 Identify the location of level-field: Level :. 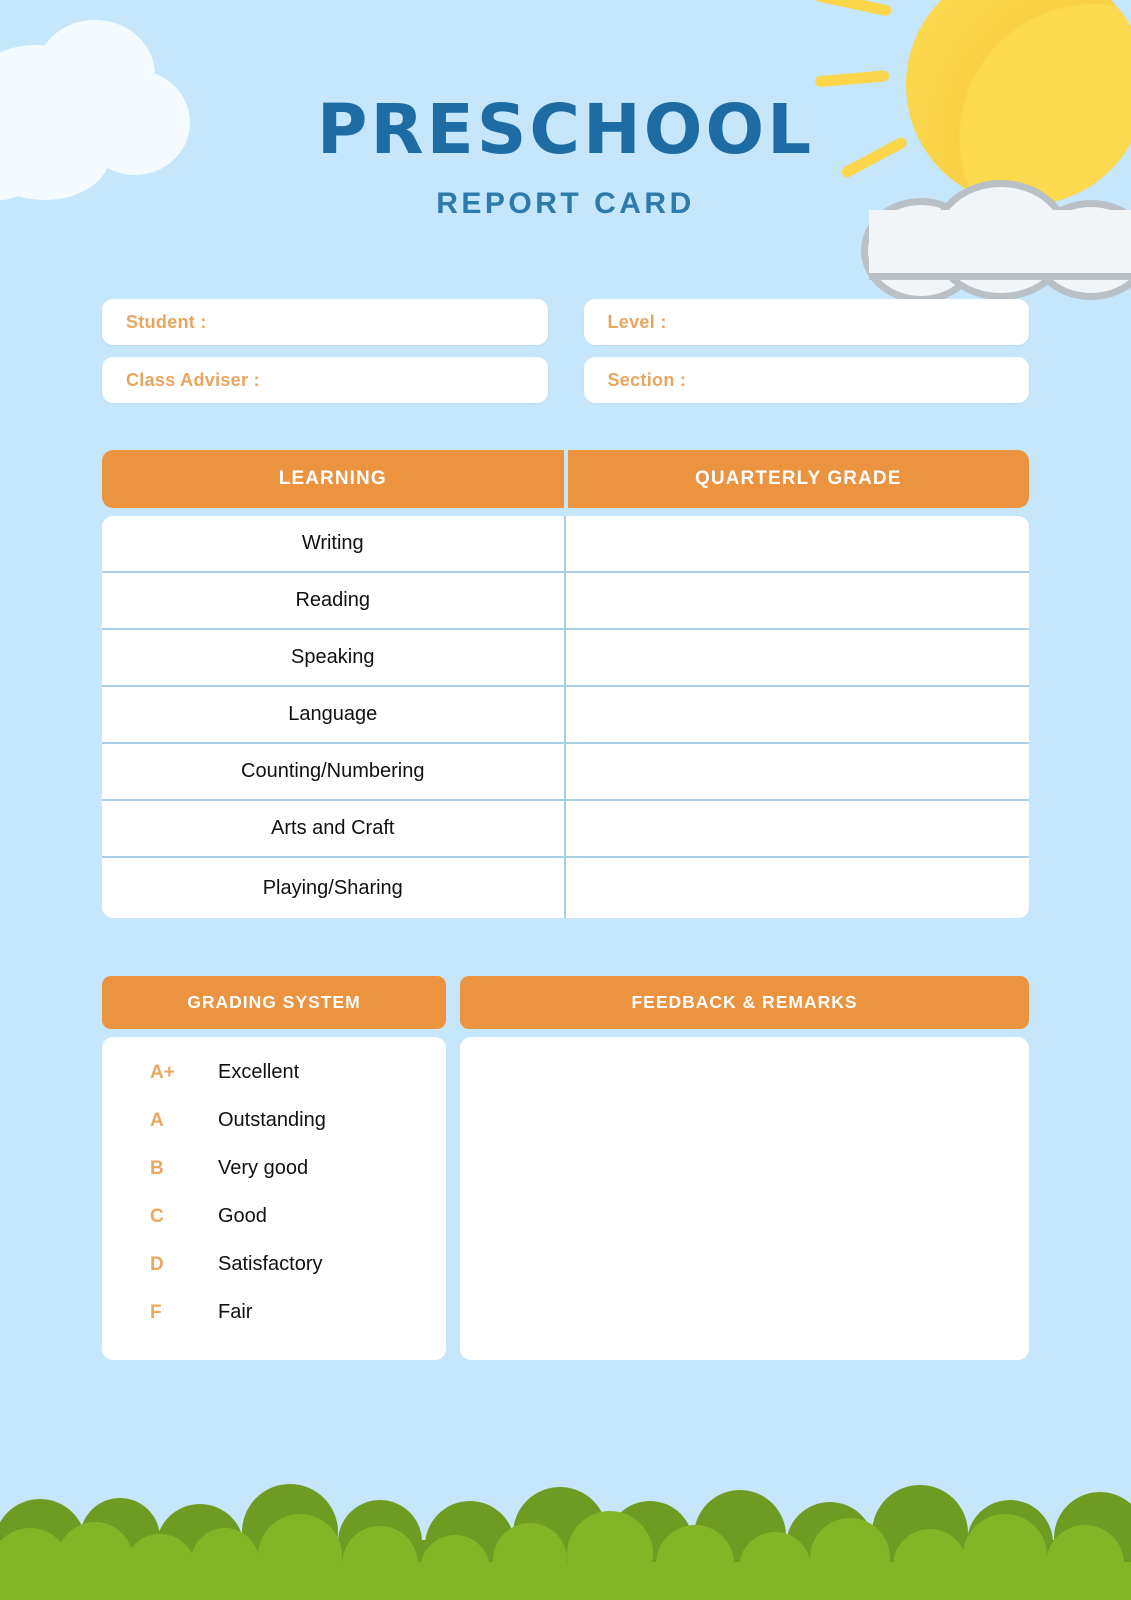
(806, 322).